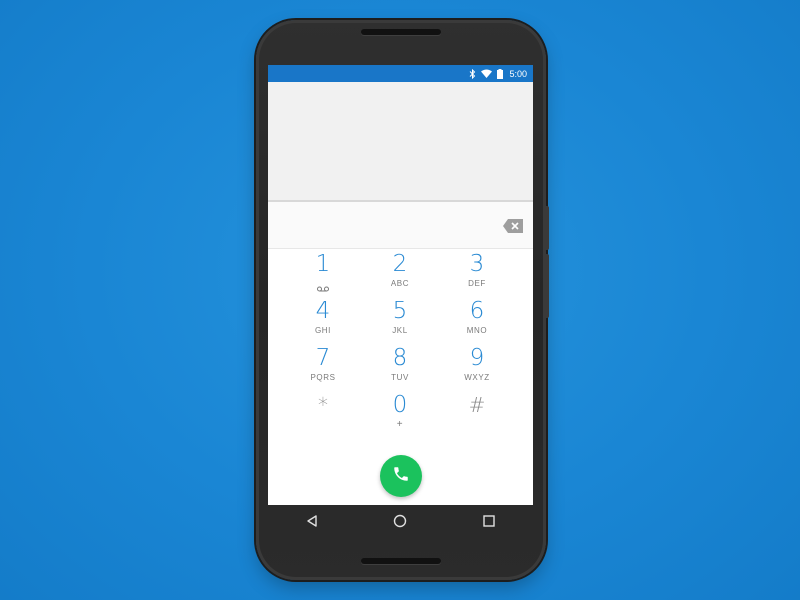 The width and height of the screenshot is (800, 600). I want to click on battery-icon, so click(500, 73).